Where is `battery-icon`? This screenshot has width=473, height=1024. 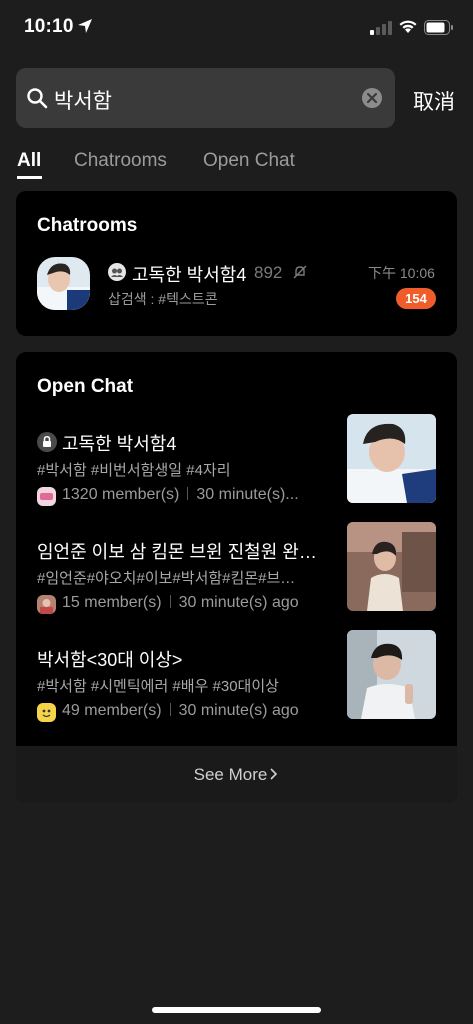
battery-icon is located at coordinates (438, 27).